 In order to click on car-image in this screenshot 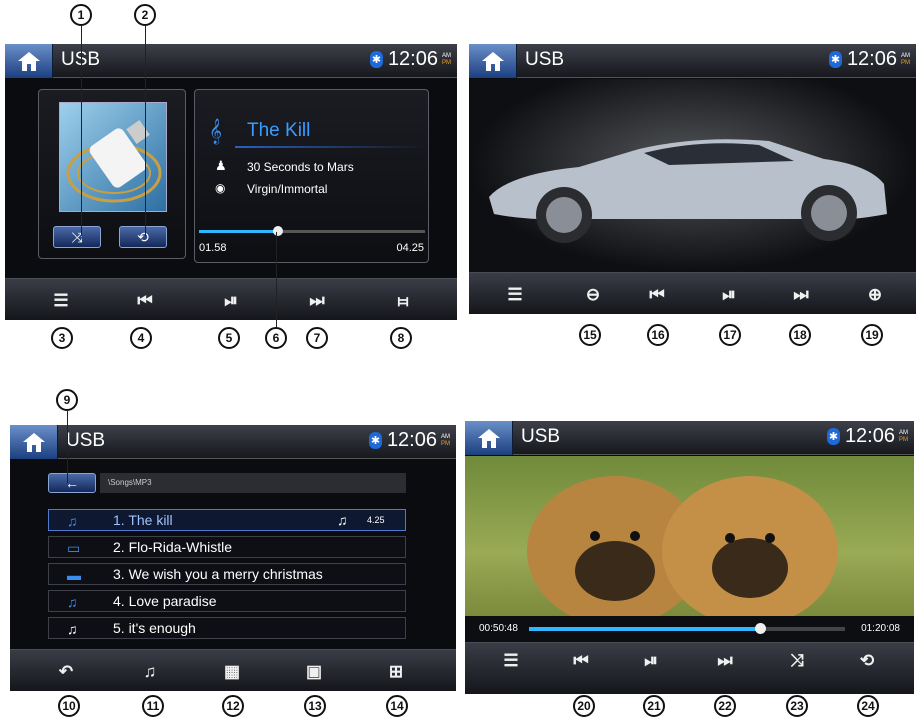, I will do `click(688, 191)`.